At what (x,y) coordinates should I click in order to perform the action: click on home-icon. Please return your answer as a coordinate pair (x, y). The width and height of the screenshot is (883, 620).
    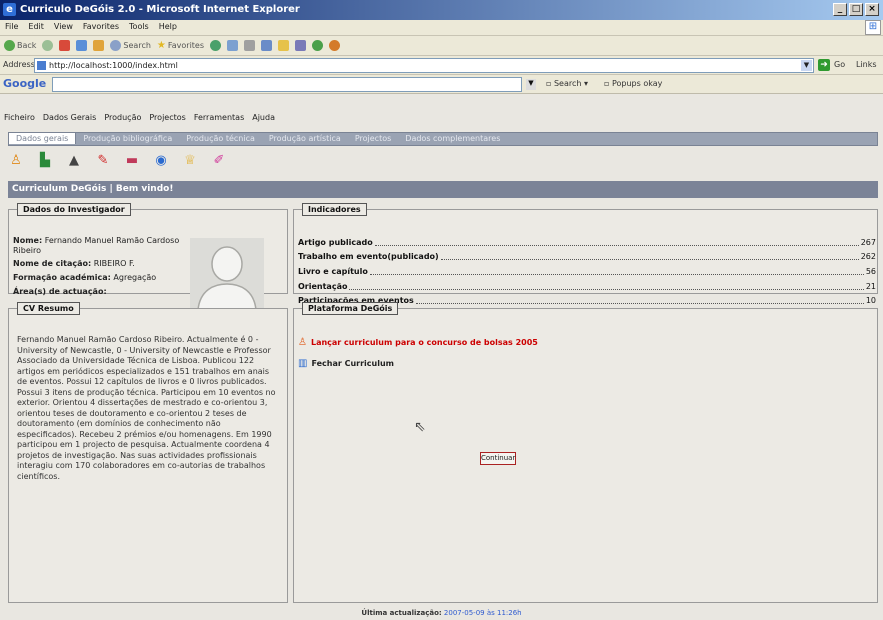
    Looking at the image, I should click on (99, 45).